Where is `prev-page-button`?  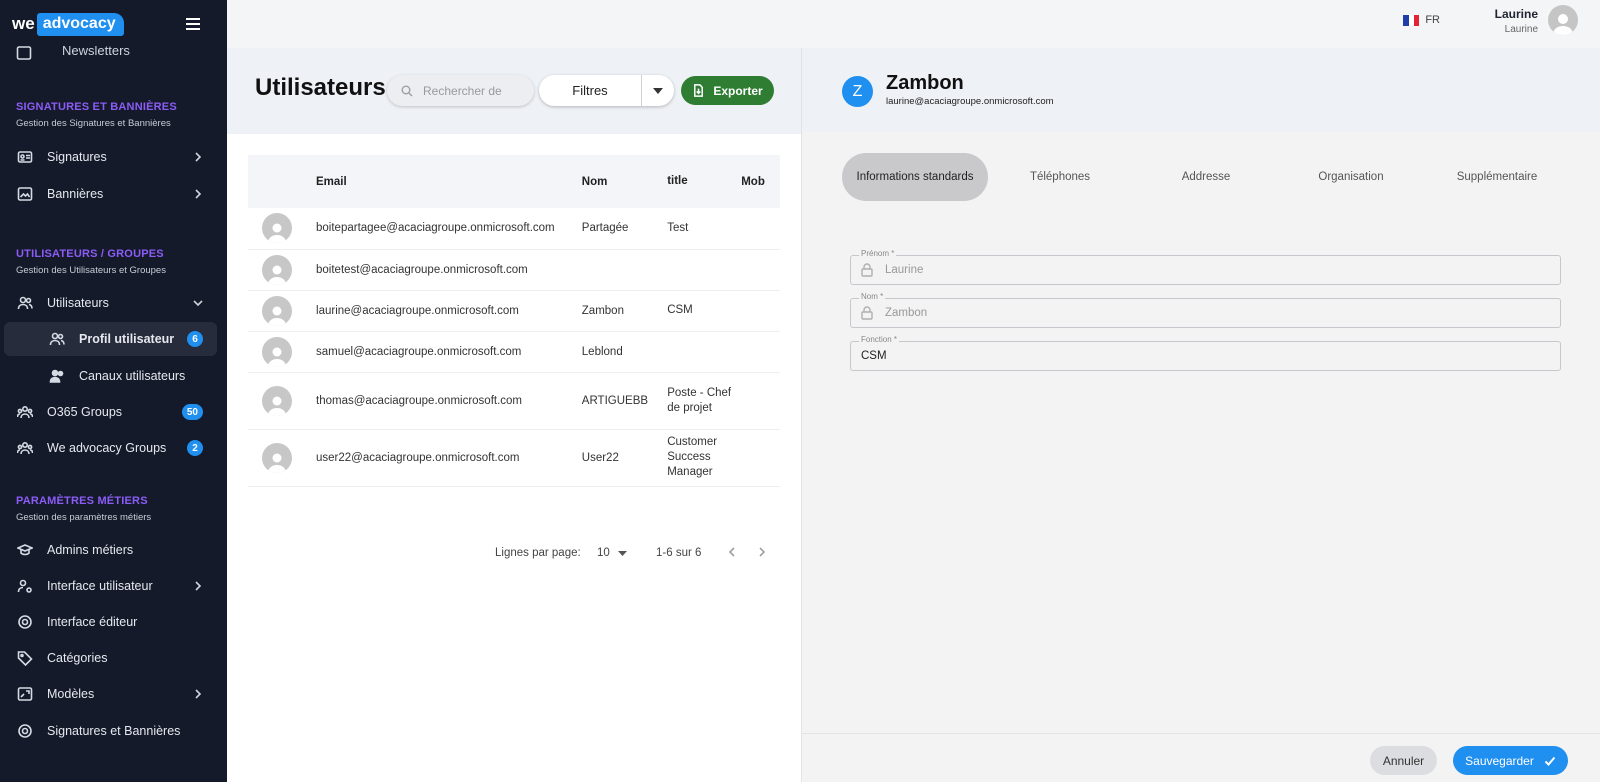
prev-page-button is located at coordinates (732, 553).